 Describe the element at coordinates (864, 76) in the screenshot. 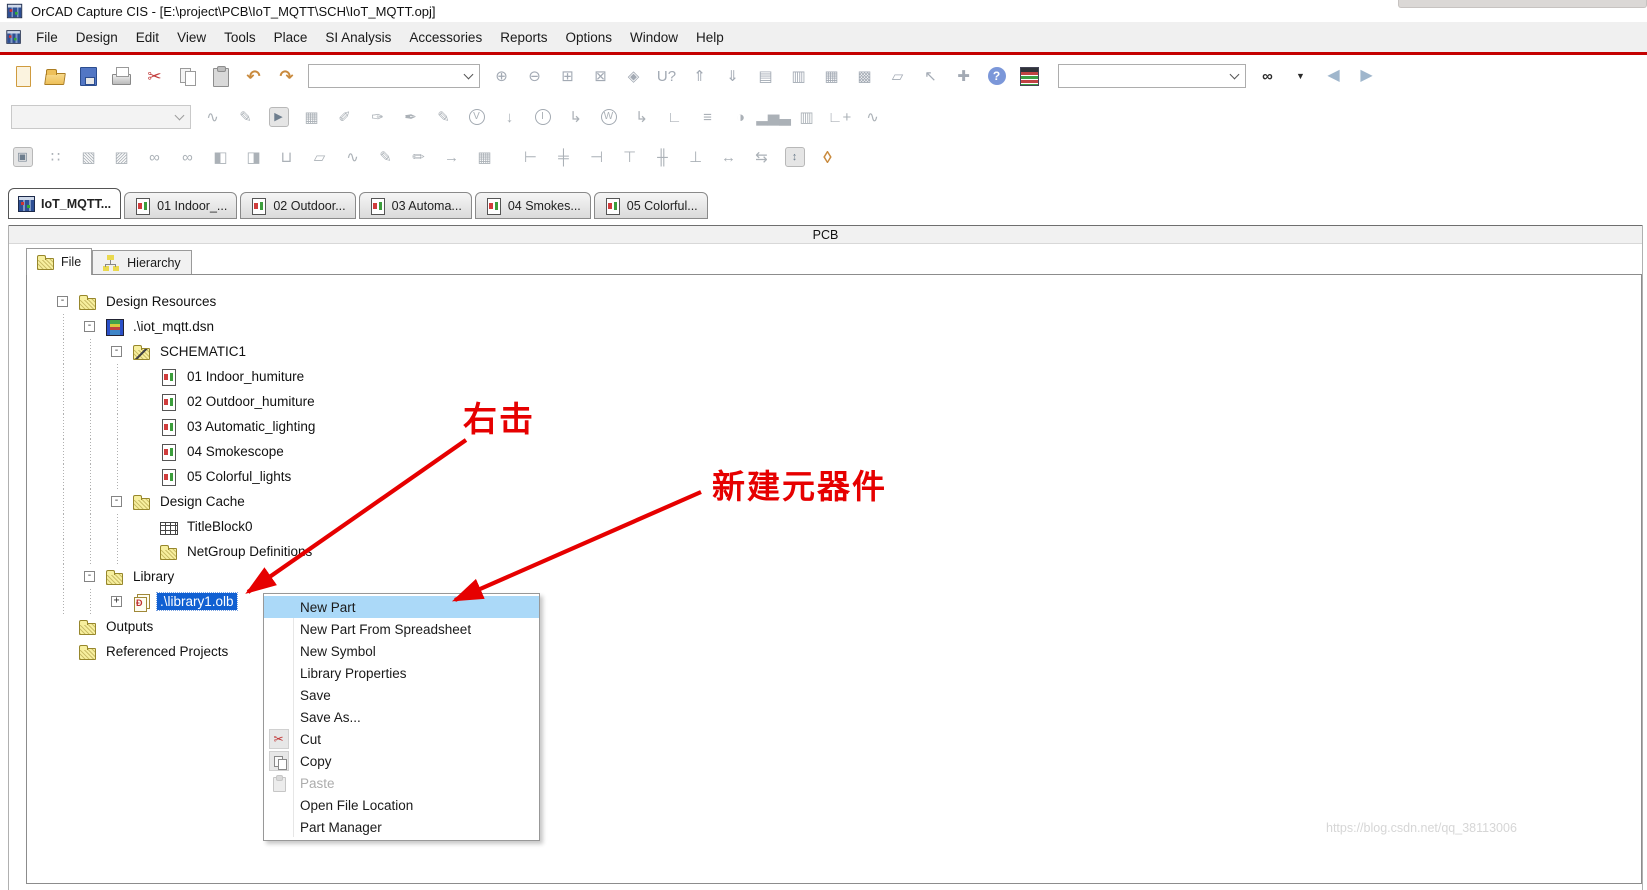

I see `design-rules-icon: ▩` at that location.